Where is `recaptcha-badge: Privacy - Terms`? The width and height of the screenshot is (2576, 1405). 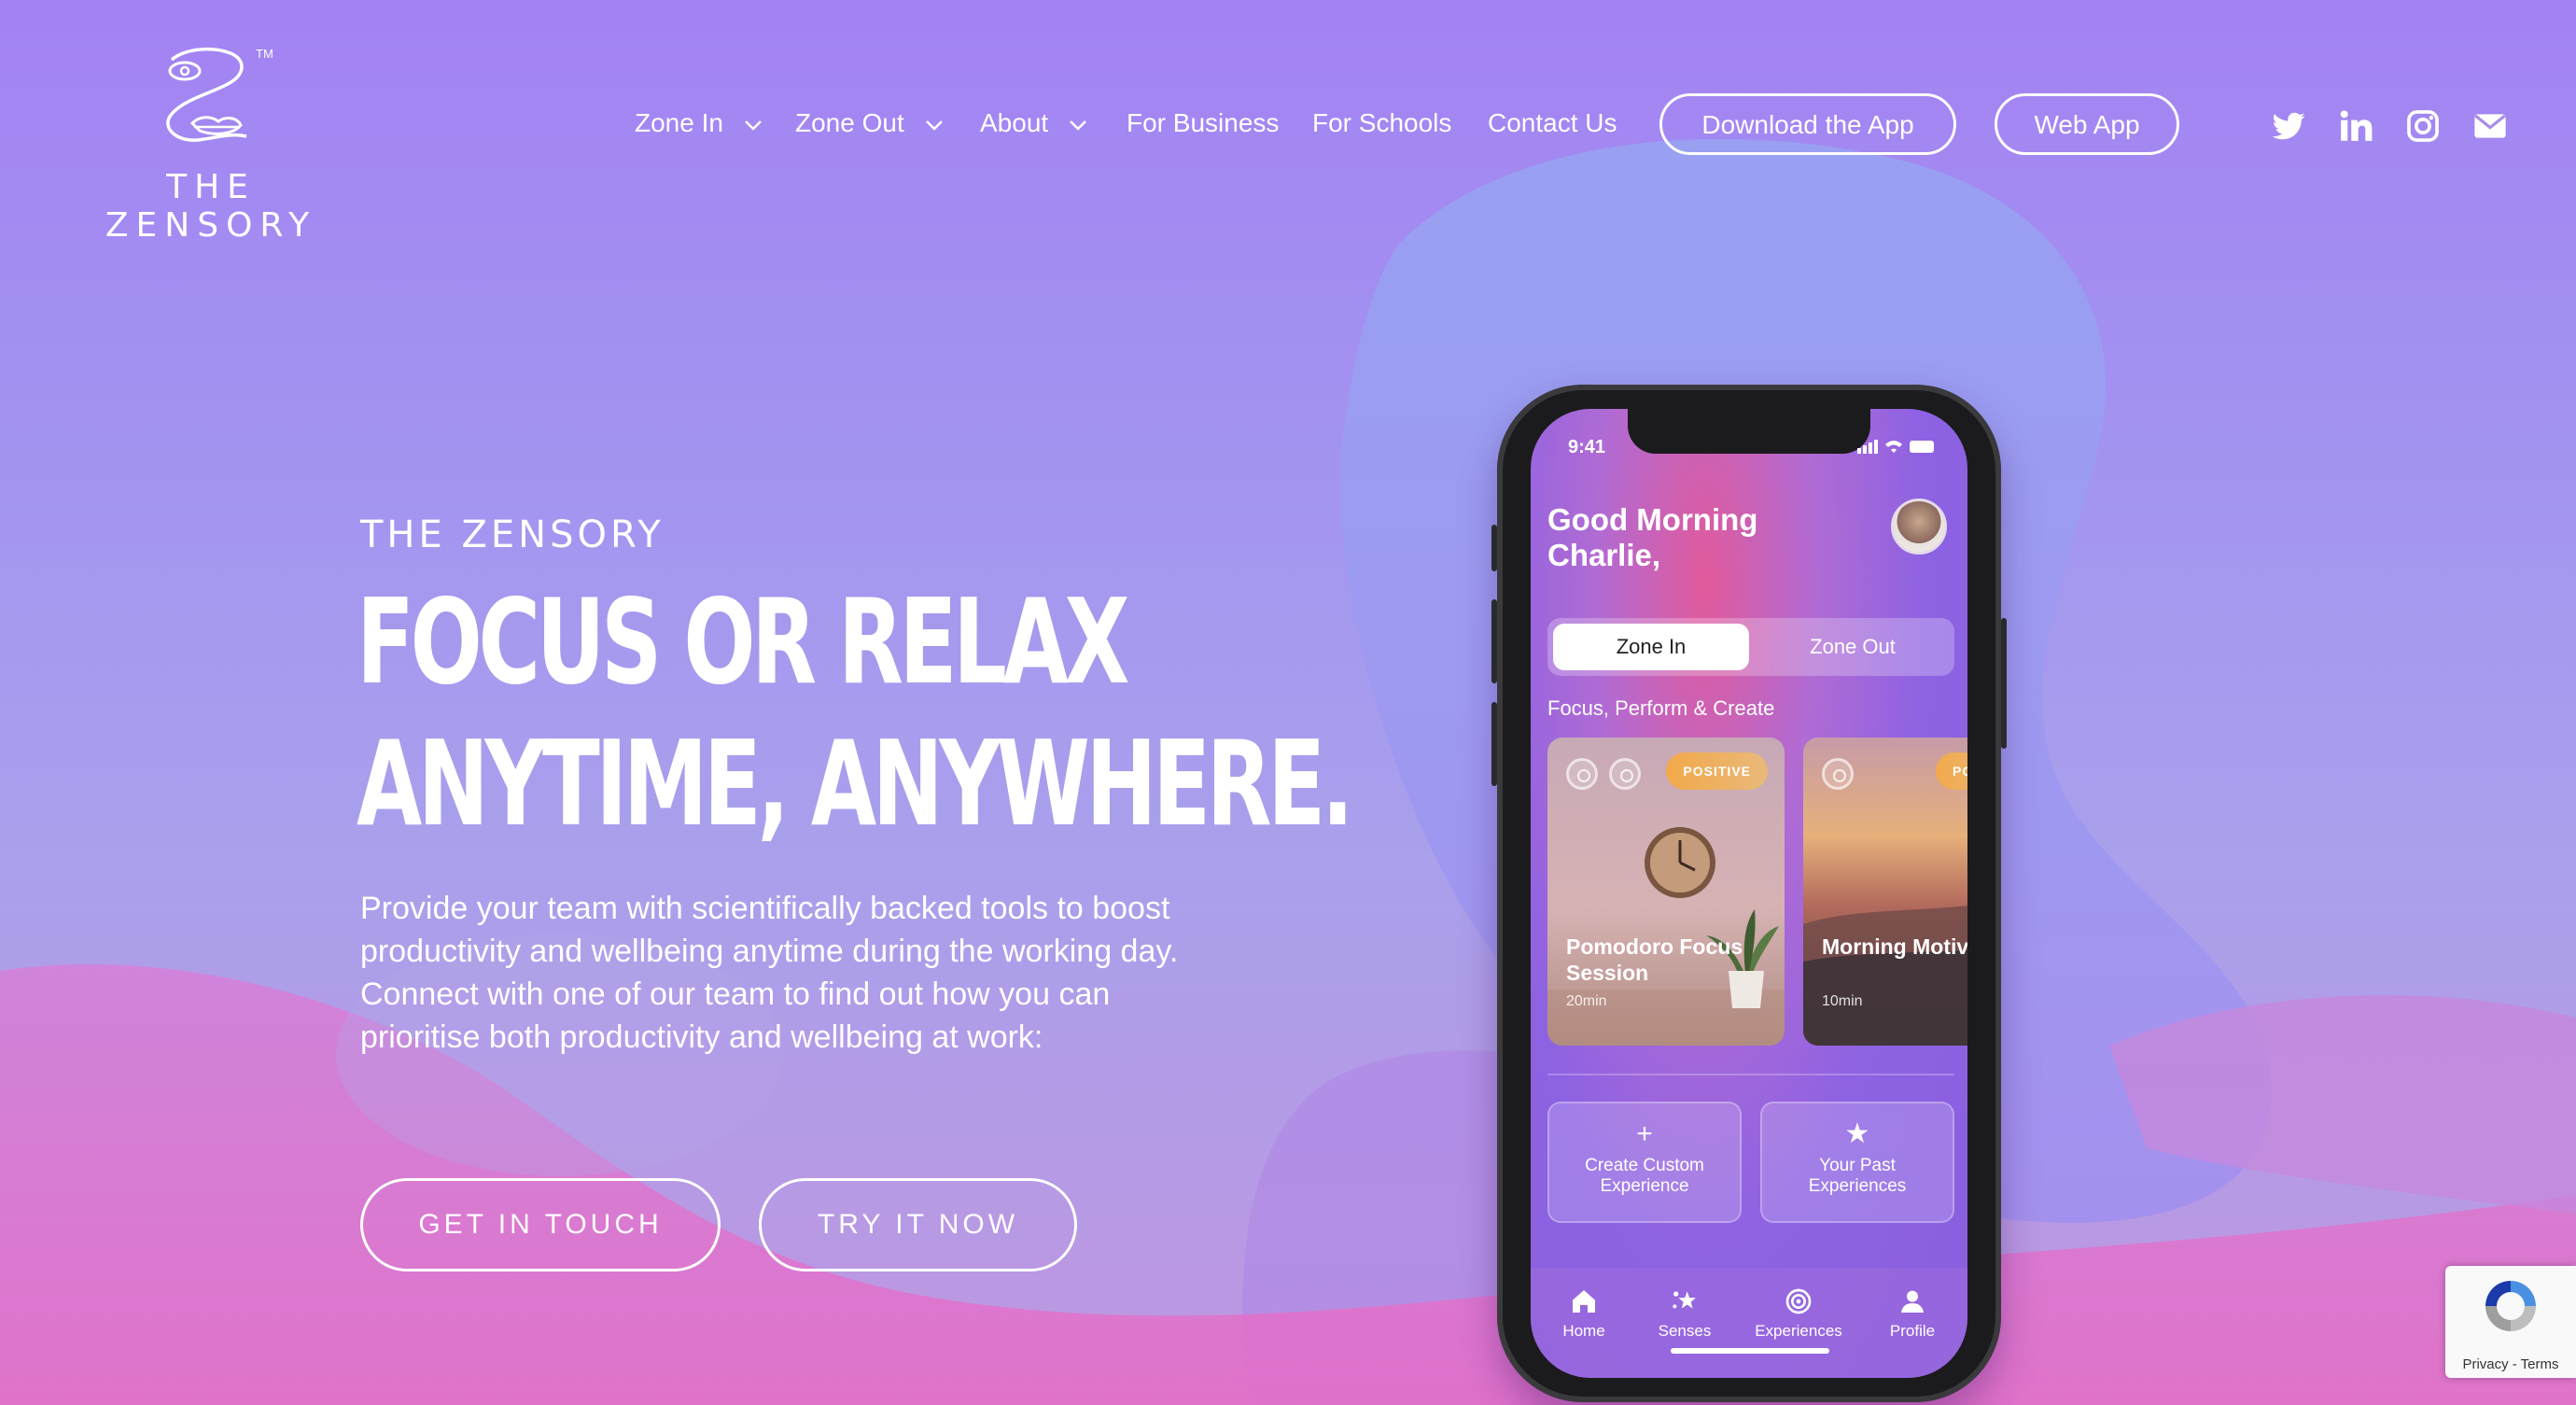
recaptcha-badge: Privacy - Terms is located at coordinates (2510, 1322).